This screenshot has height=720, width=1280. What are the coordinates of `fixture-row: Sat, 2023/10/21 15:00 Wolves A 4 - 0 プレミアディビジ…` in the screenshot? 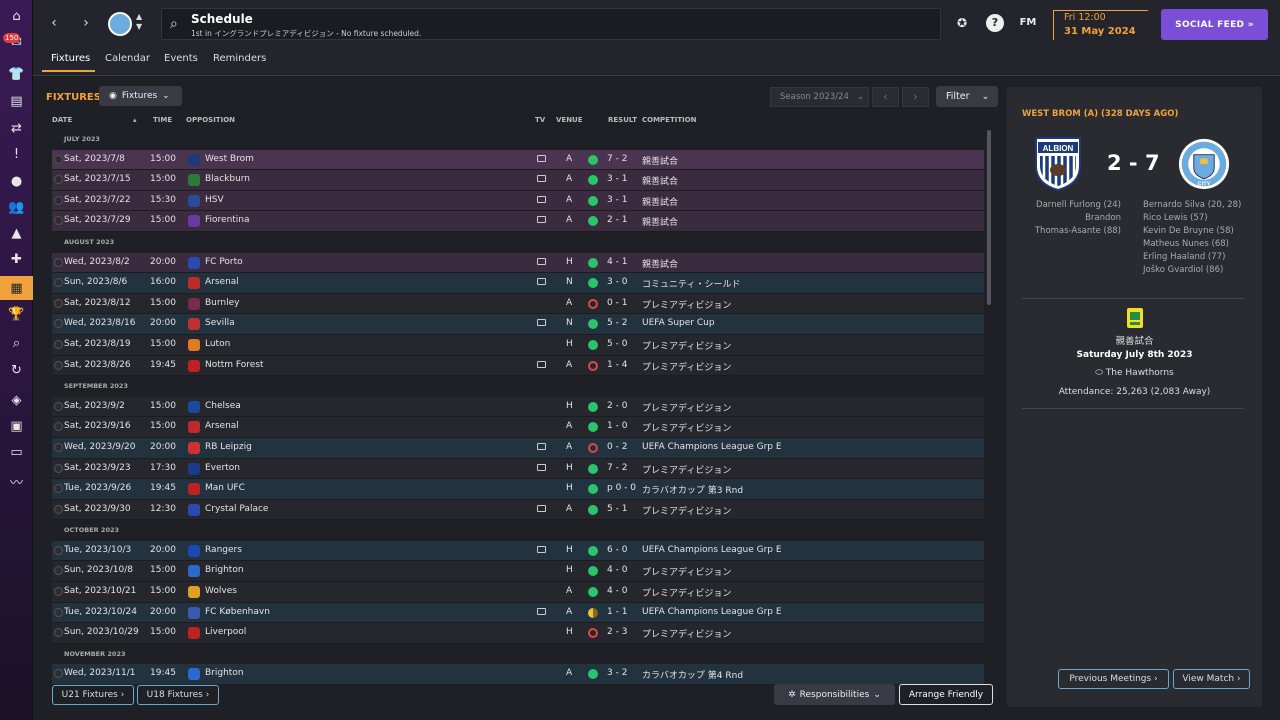 It's located at (518, 592).